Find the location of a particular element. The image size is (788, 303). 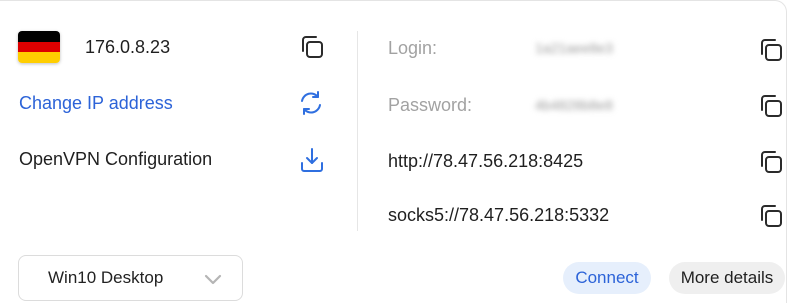

connect-button: Connect is located at coordinates (607, 278).